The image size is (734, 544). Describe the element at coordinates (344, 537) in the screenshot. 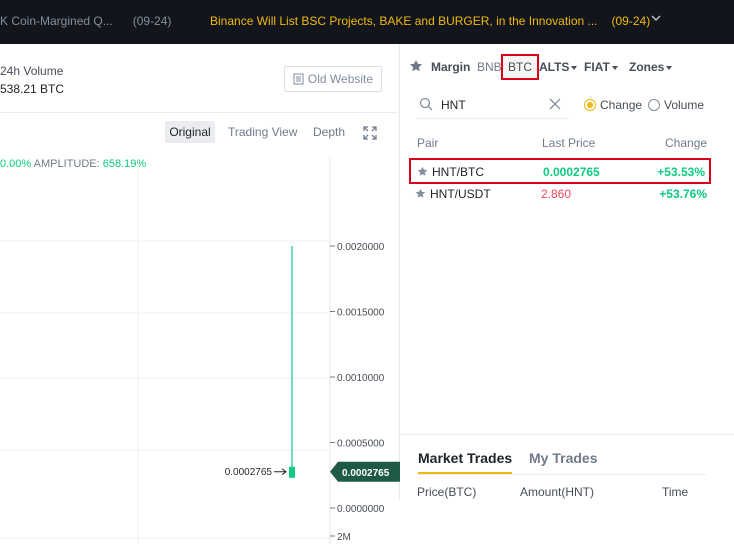

I see `volume-tick-label: 2M` at that location.